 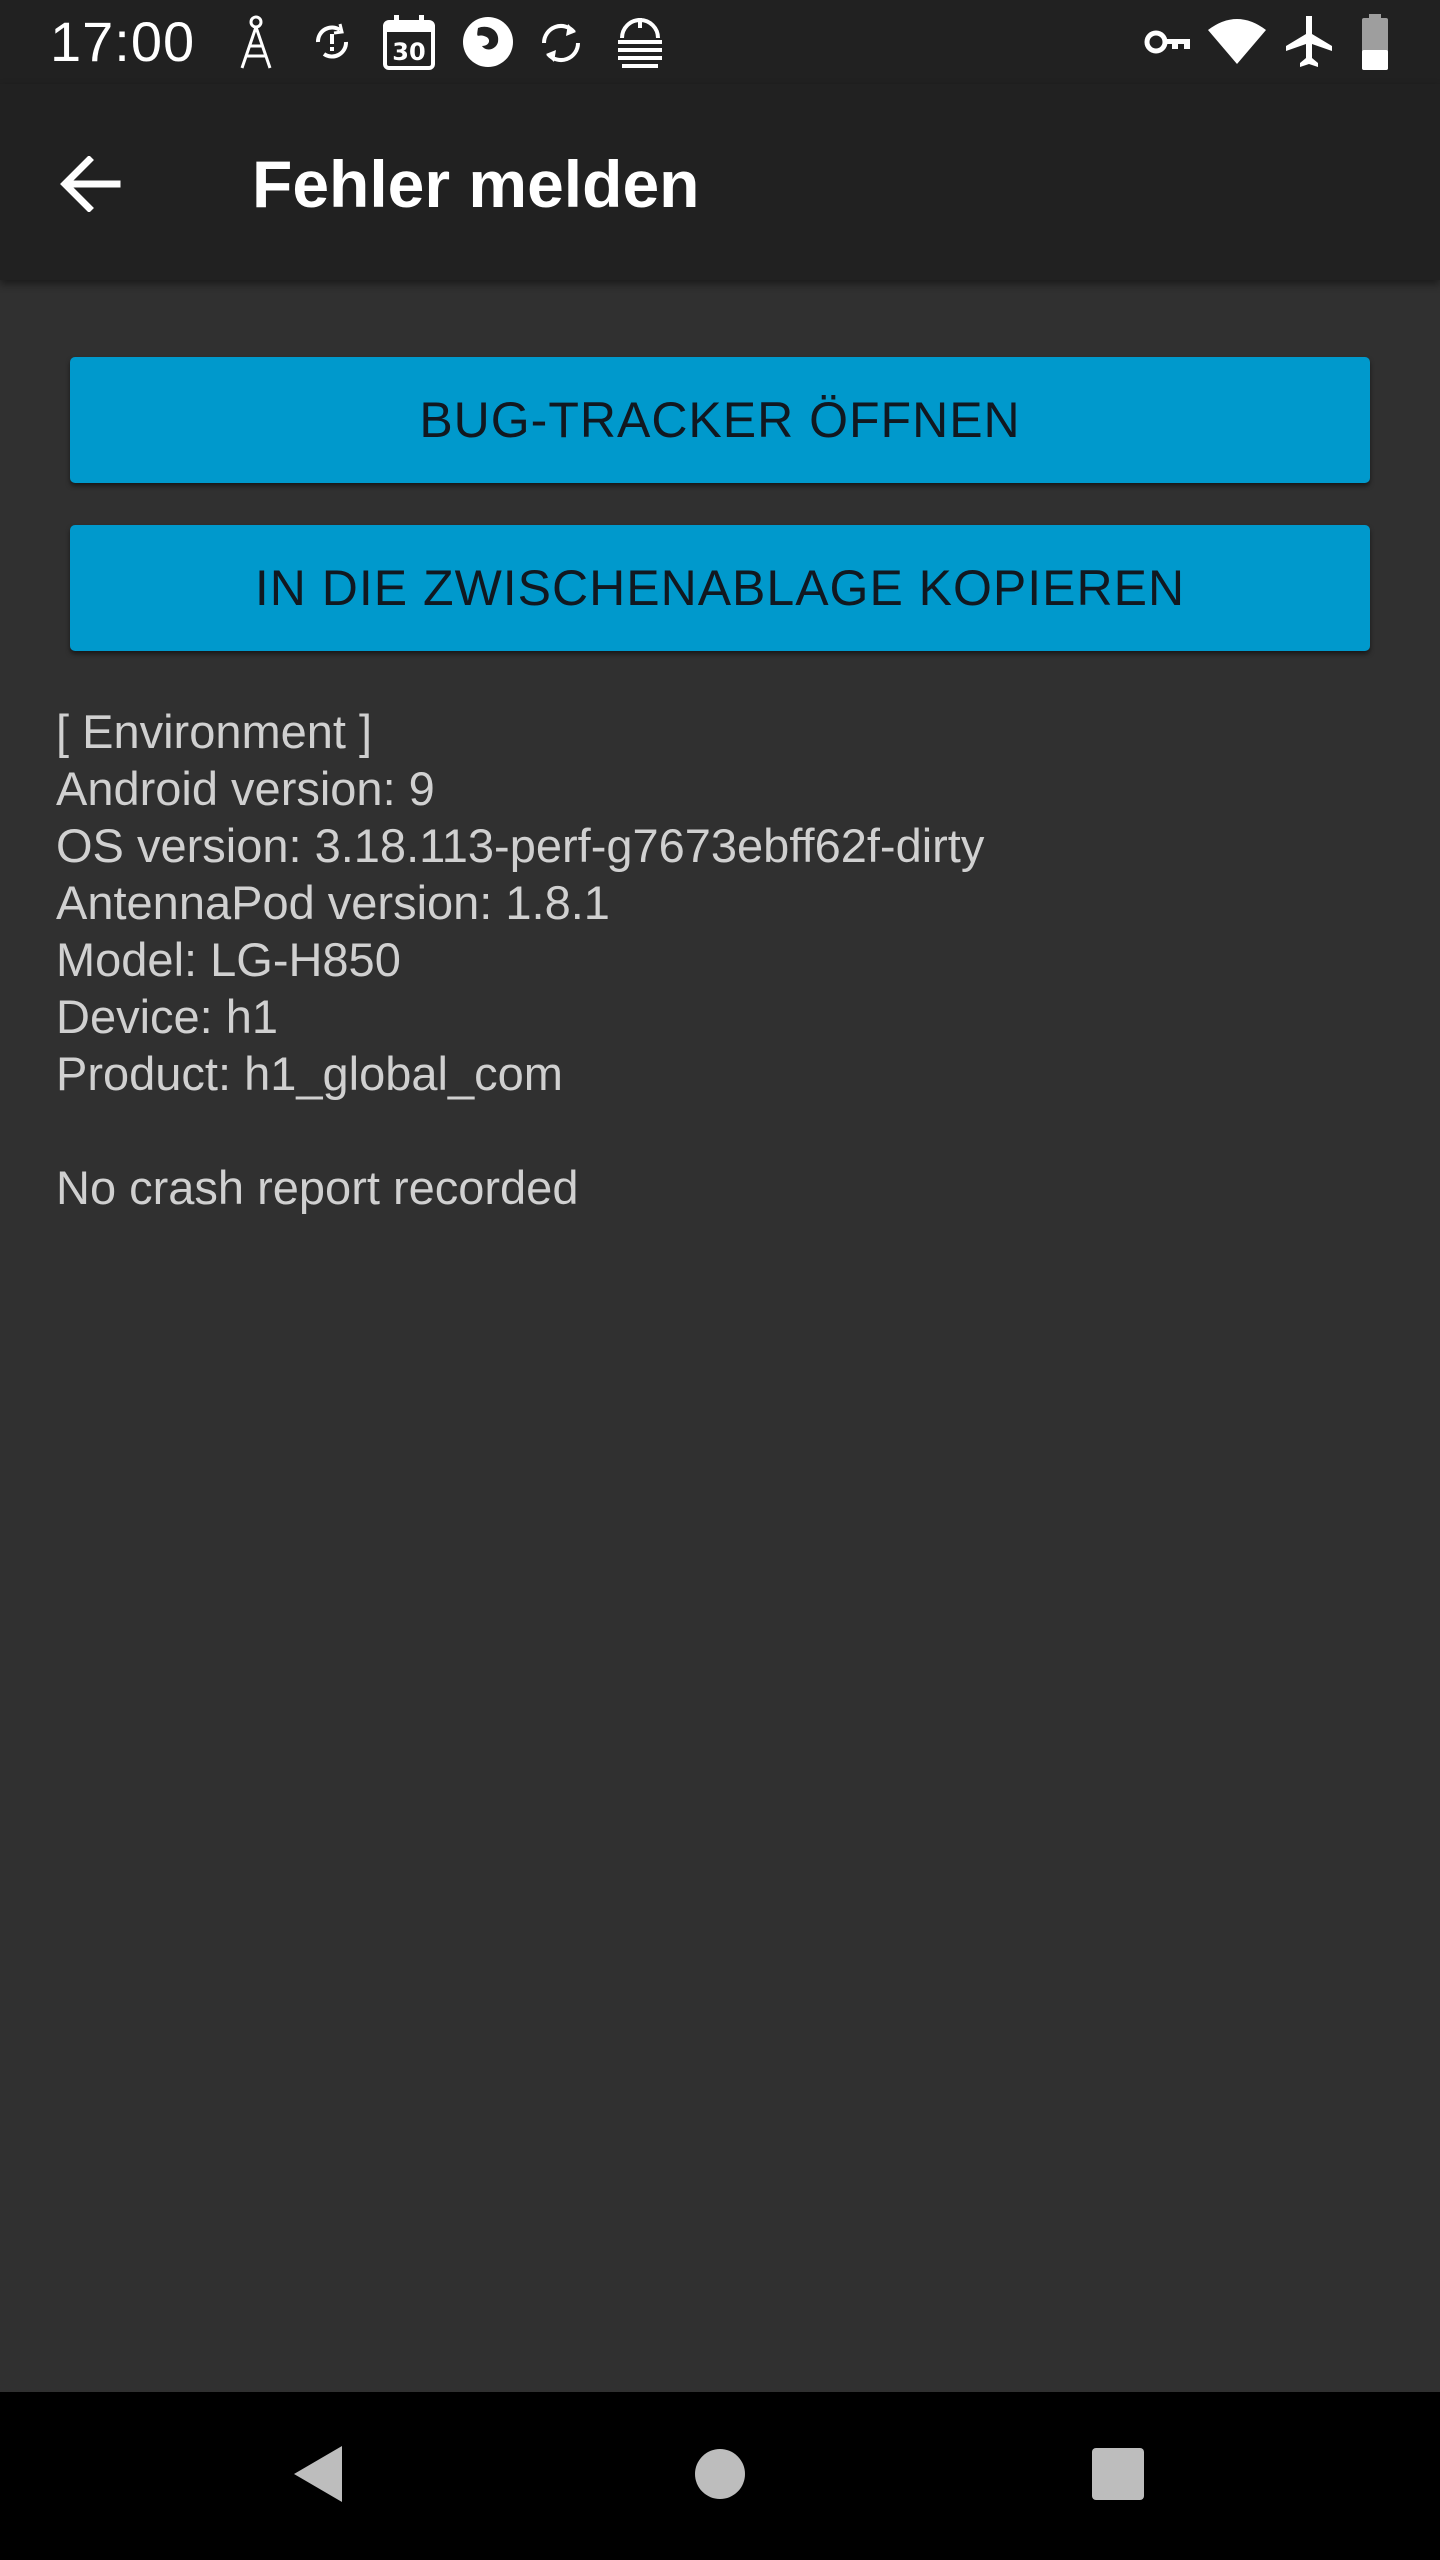 What do you see at coordinates (123, 41) in the screenshot?
I see `status-time: 17:00` at bounding box center [123, 41].